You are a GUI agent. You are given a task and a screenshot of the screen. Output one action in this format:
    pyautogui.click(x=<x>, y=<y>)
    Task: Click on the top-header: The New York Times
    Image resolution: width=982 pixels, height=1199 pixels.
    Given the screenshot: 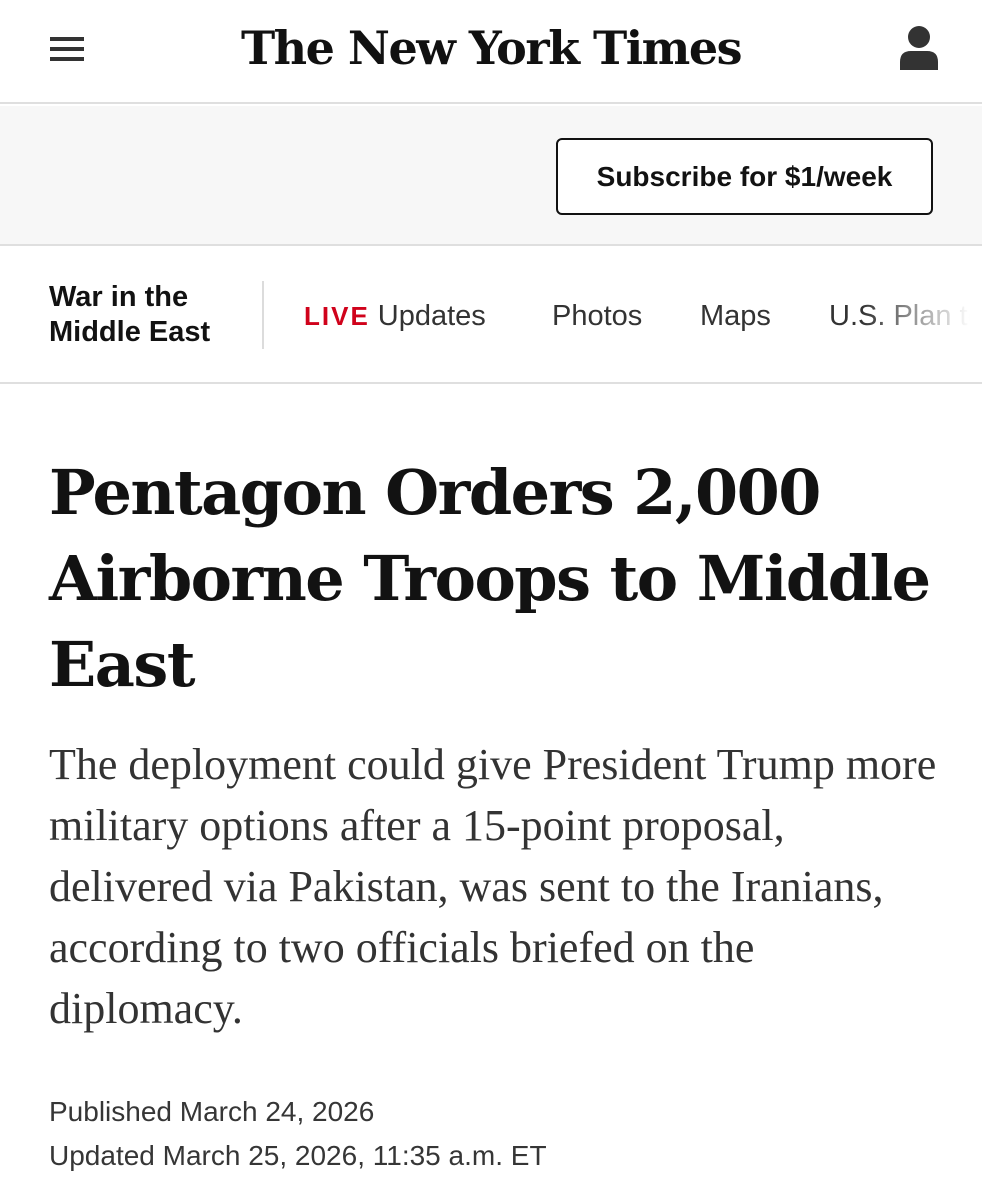 What is the action you would take?
    pyautogui.click(x=491, y=52)
    